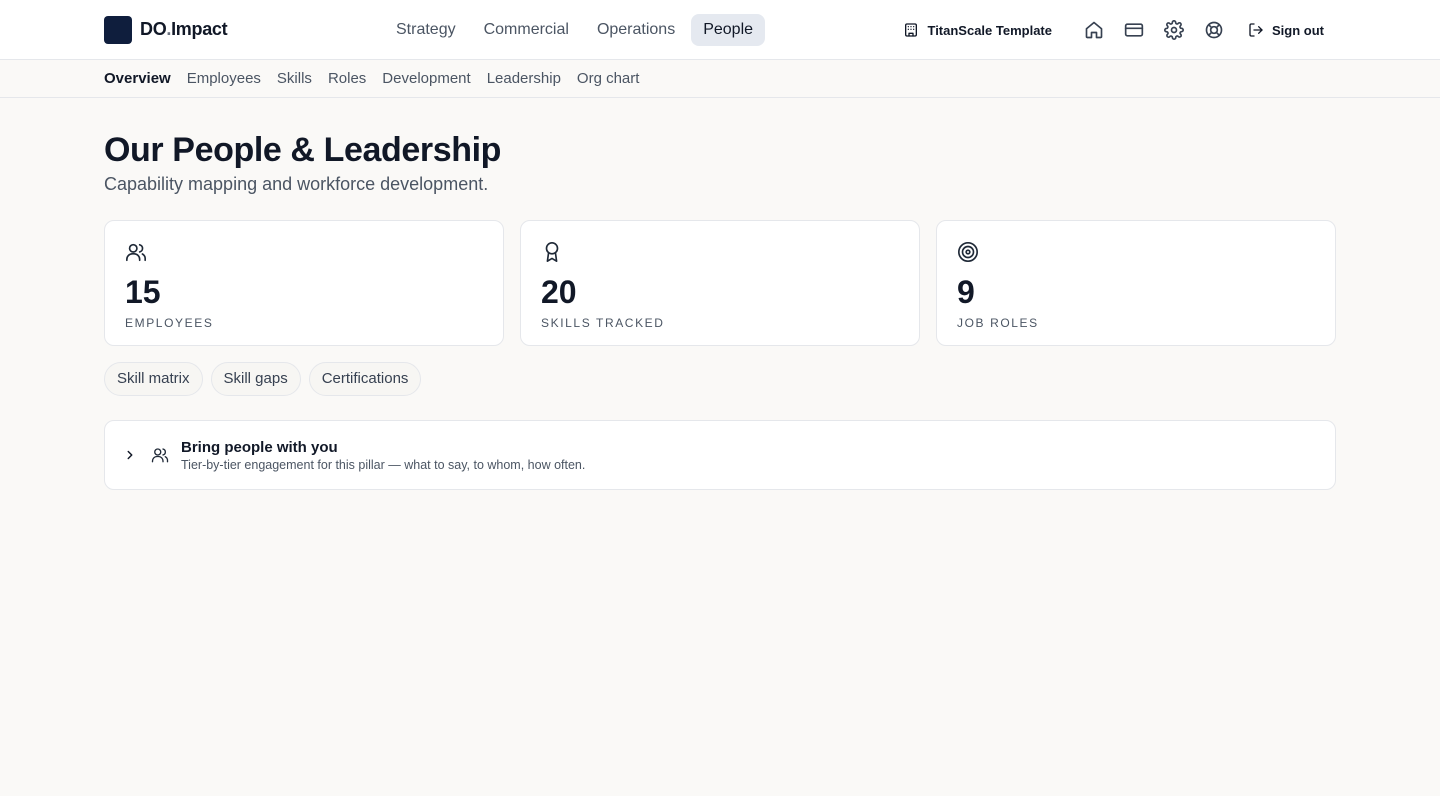 This screenshot has height=796, width=1440. I want to click on sub-nav-skills: Skills, so click(294, 78).